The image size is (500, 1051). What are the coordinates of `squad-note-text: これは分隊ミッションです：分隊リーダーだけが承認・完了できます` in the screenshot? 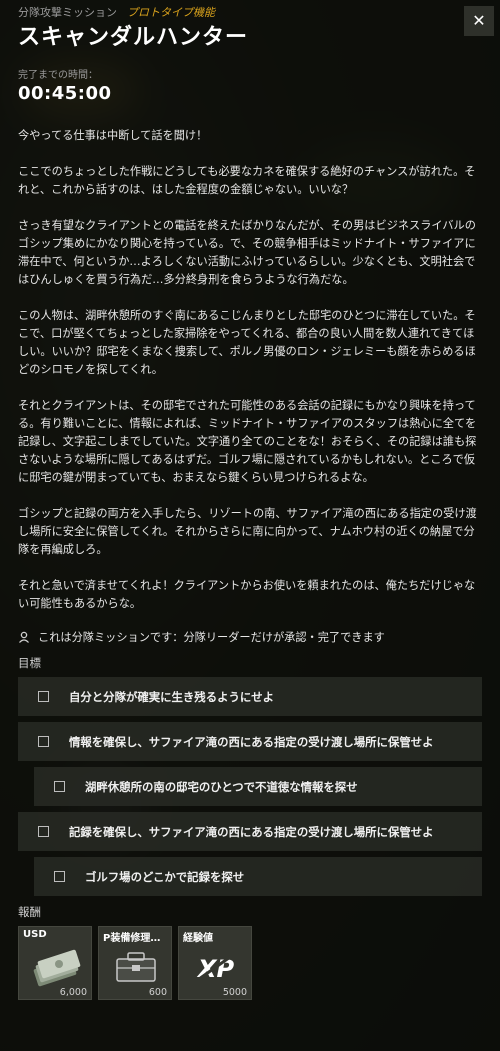 It's located at (211, 637).